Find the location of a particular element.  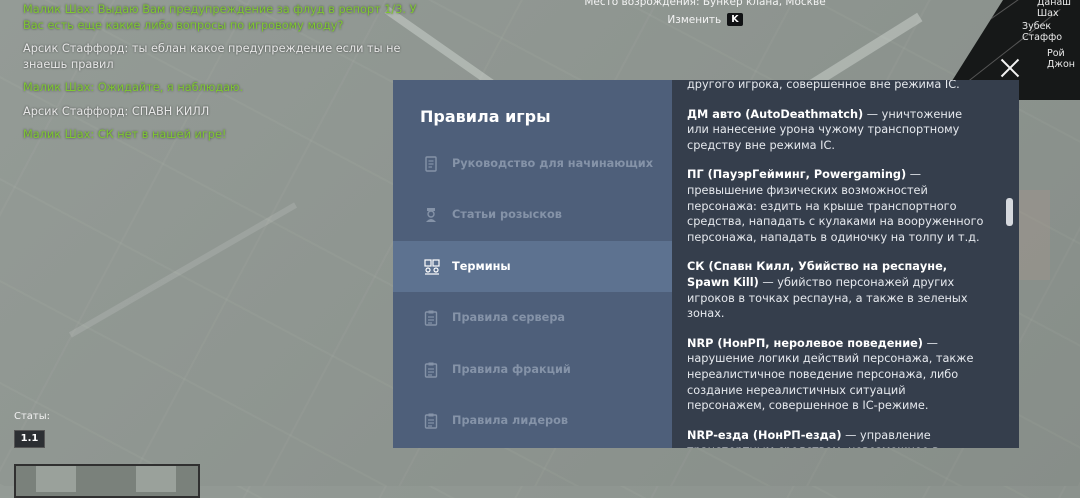

scrollbar-thumb is located at coordinates (1009, 212).